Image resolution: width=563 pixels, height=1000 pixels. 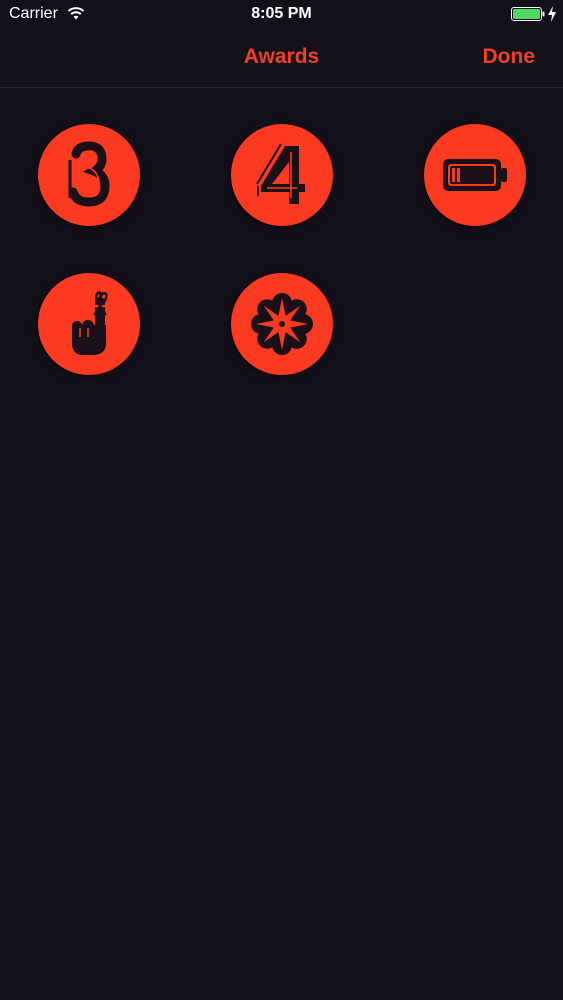 I want to click on low-battery-icon, so click(x=475, y=175).